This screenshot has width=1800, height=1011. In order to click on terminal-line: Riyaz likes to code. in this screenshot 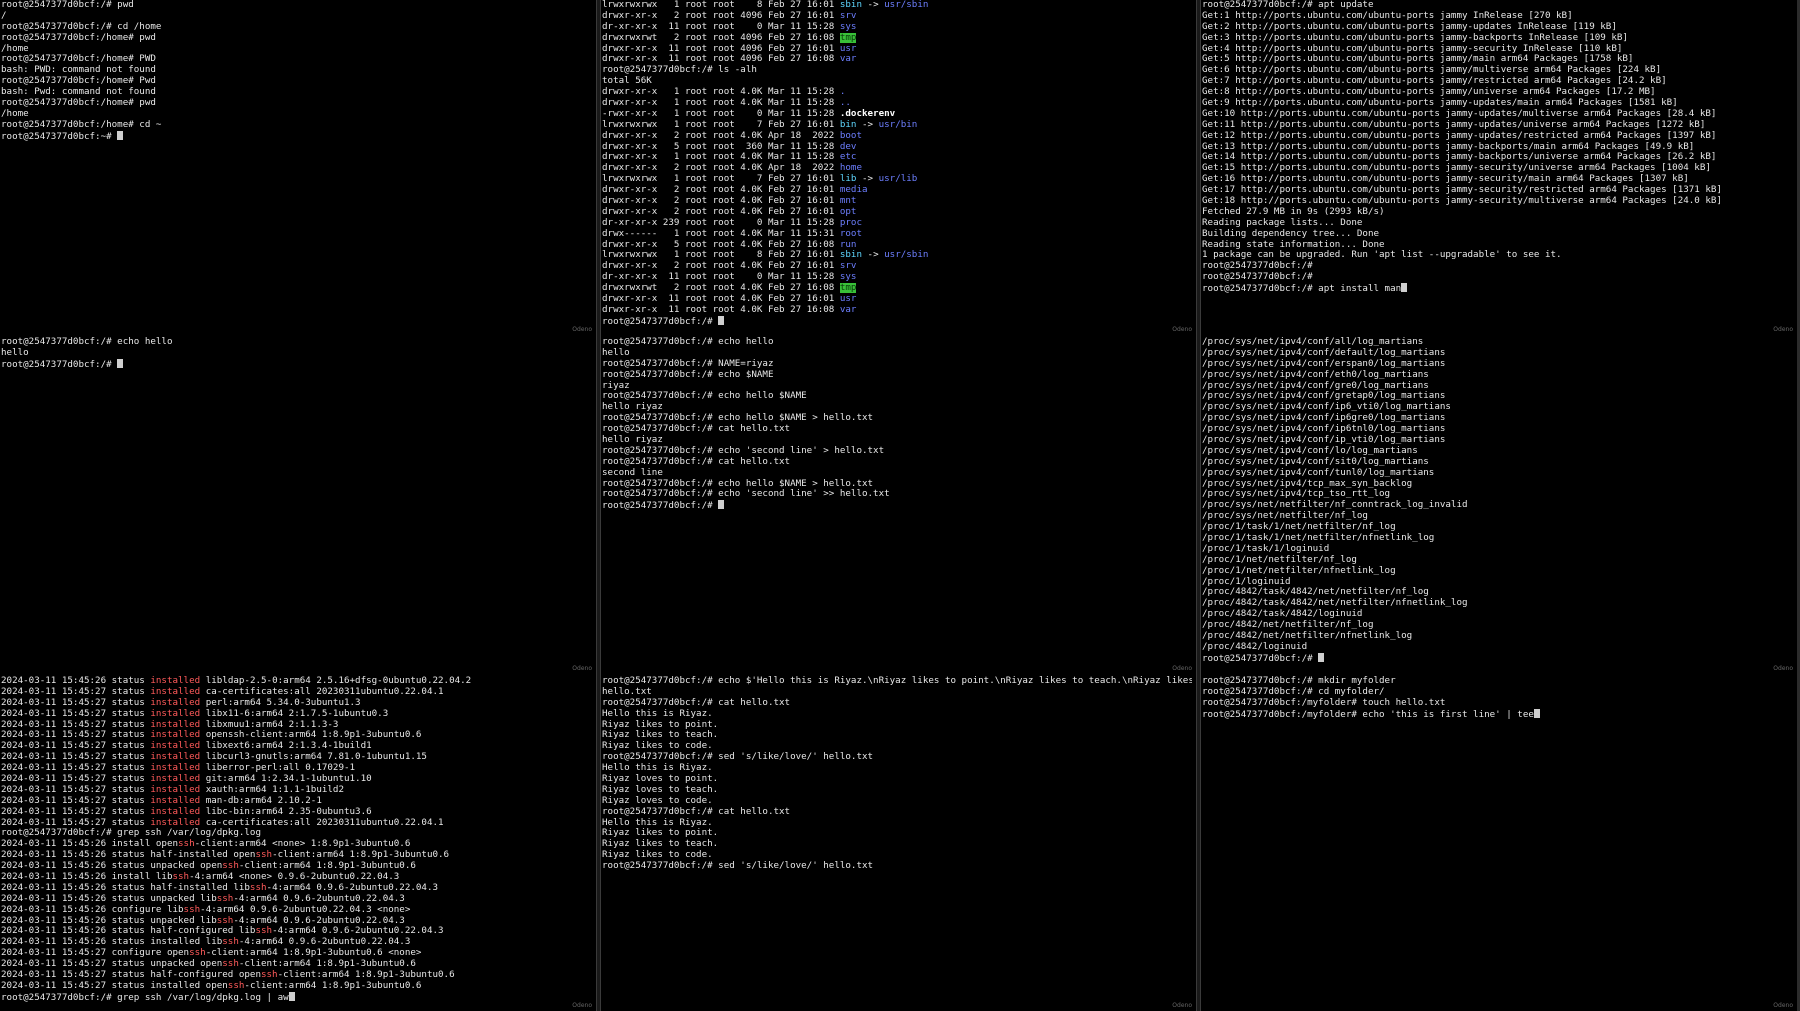, I will do `click(897, 746)`.